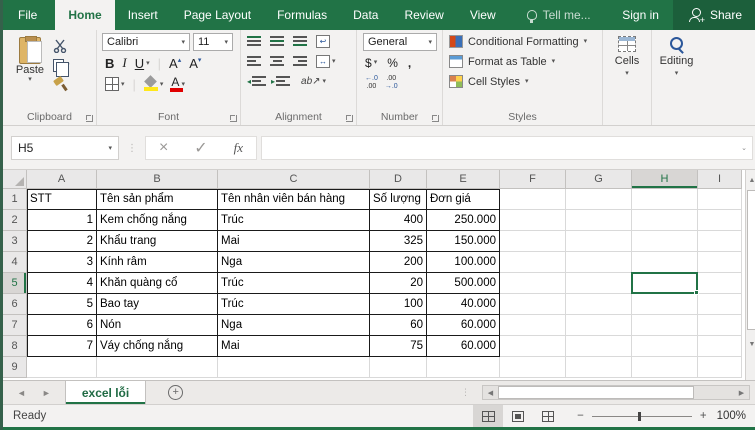 This screenshot has height=430, width=755. What do you see at coordinates (599, 283) in the screenshot?
I see `cell-G5` at bounding box center [599, 283].